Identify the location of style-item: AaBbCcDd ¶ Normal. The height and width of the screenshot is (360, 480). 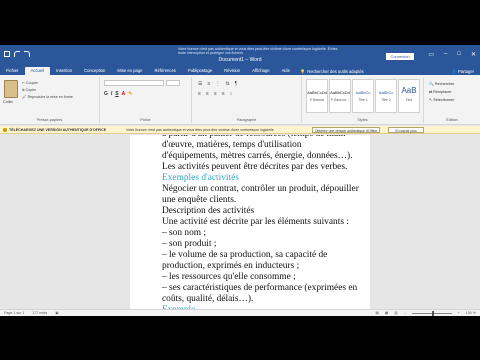
(317, 96).